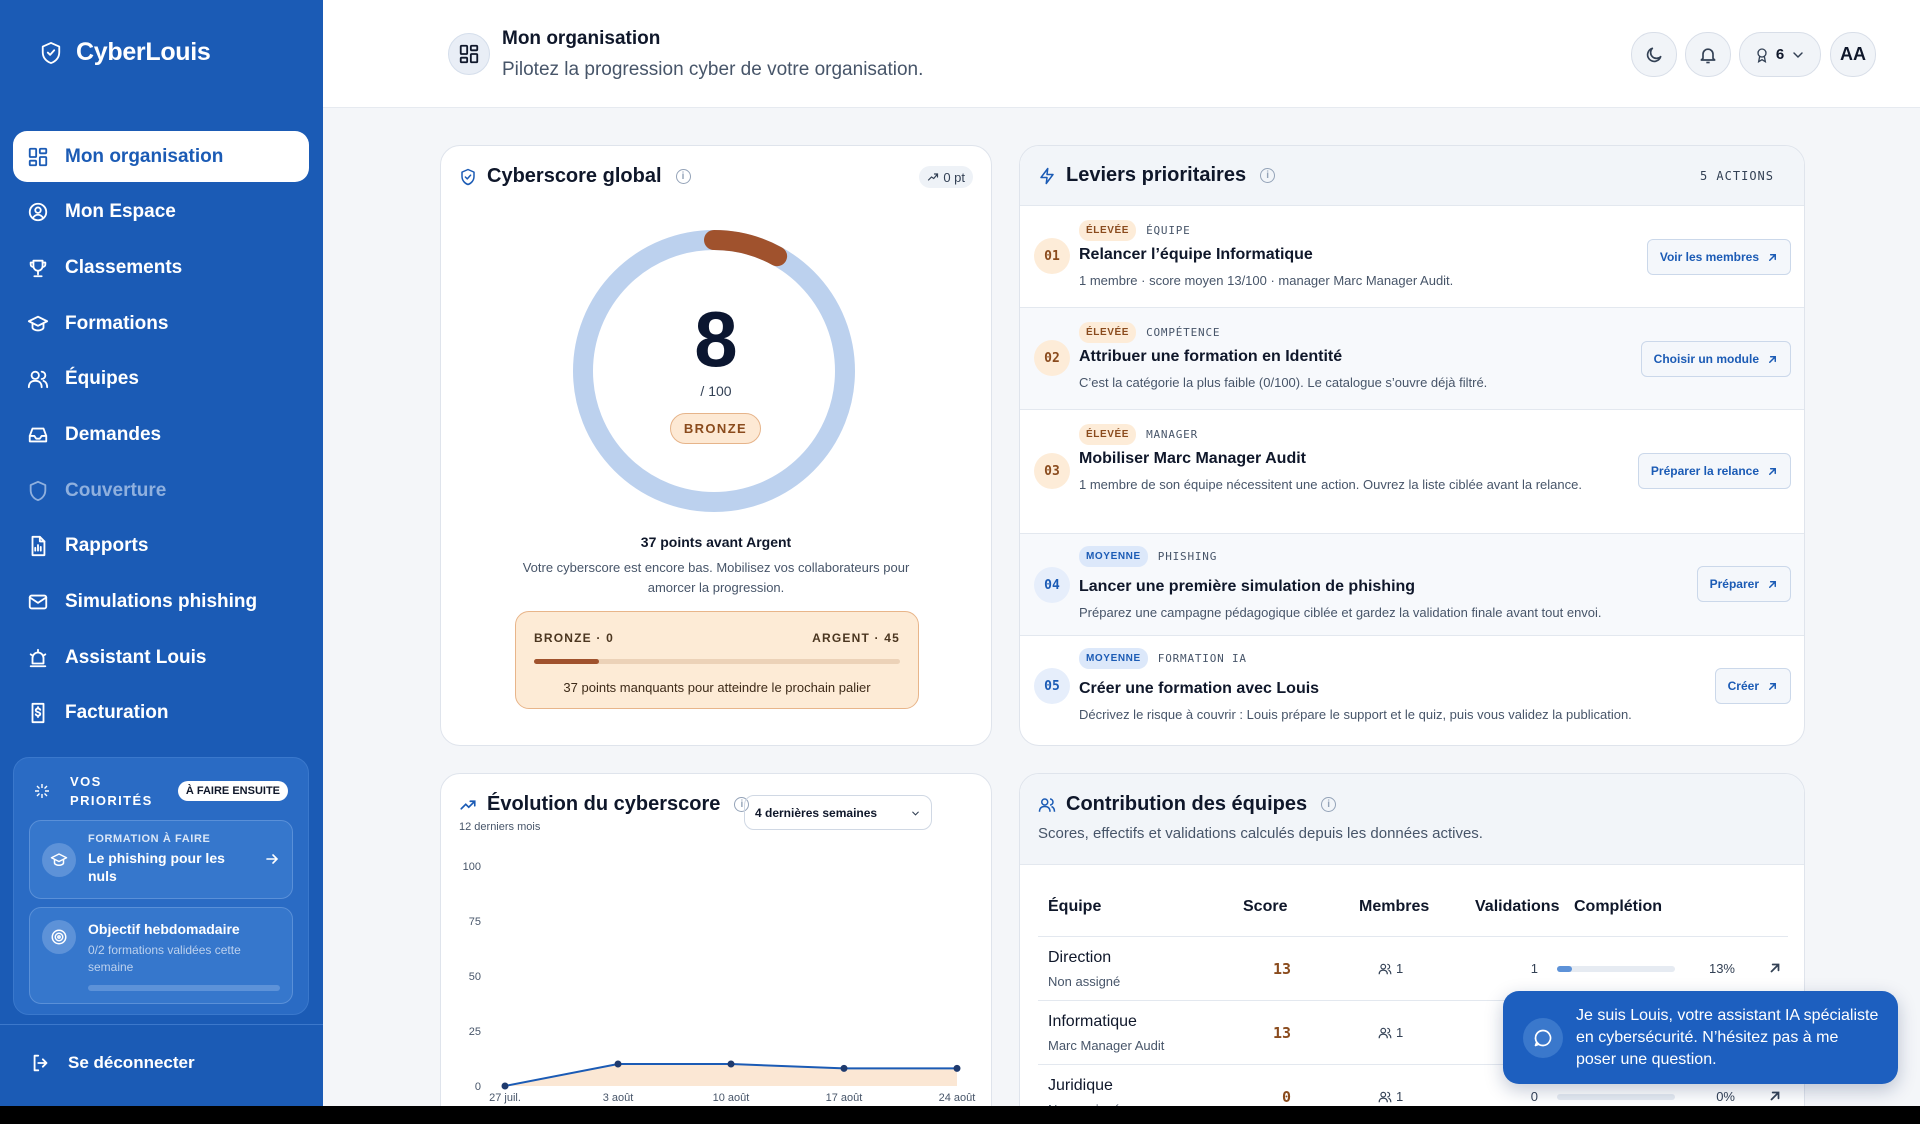 This screenshot has width=1920, height=1124. Describe the element at coordinates (184, 988) in the screenshot. I see `weekly-goal-progress` at that location.